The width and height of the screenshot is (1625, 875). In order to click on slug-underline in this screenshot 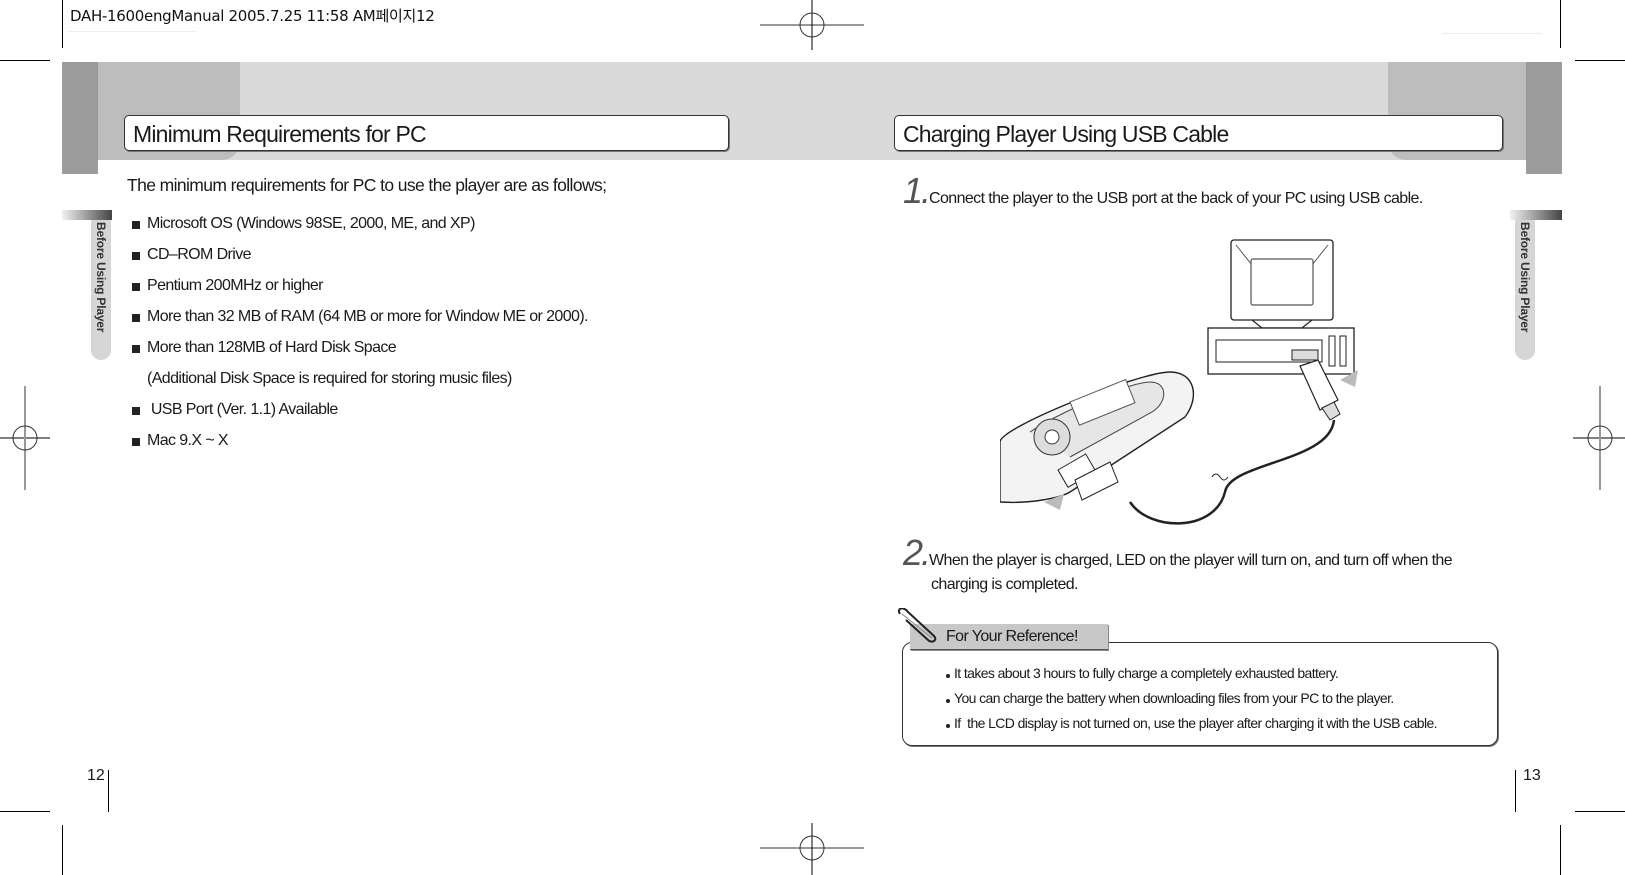, I will do `click(132, 31)`.